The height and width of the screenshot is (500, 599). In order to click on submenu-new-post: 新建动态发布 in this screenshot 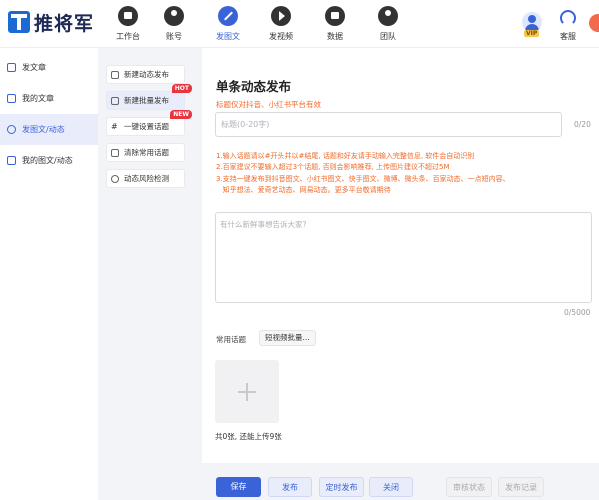, I will do `click(145, 74)`.